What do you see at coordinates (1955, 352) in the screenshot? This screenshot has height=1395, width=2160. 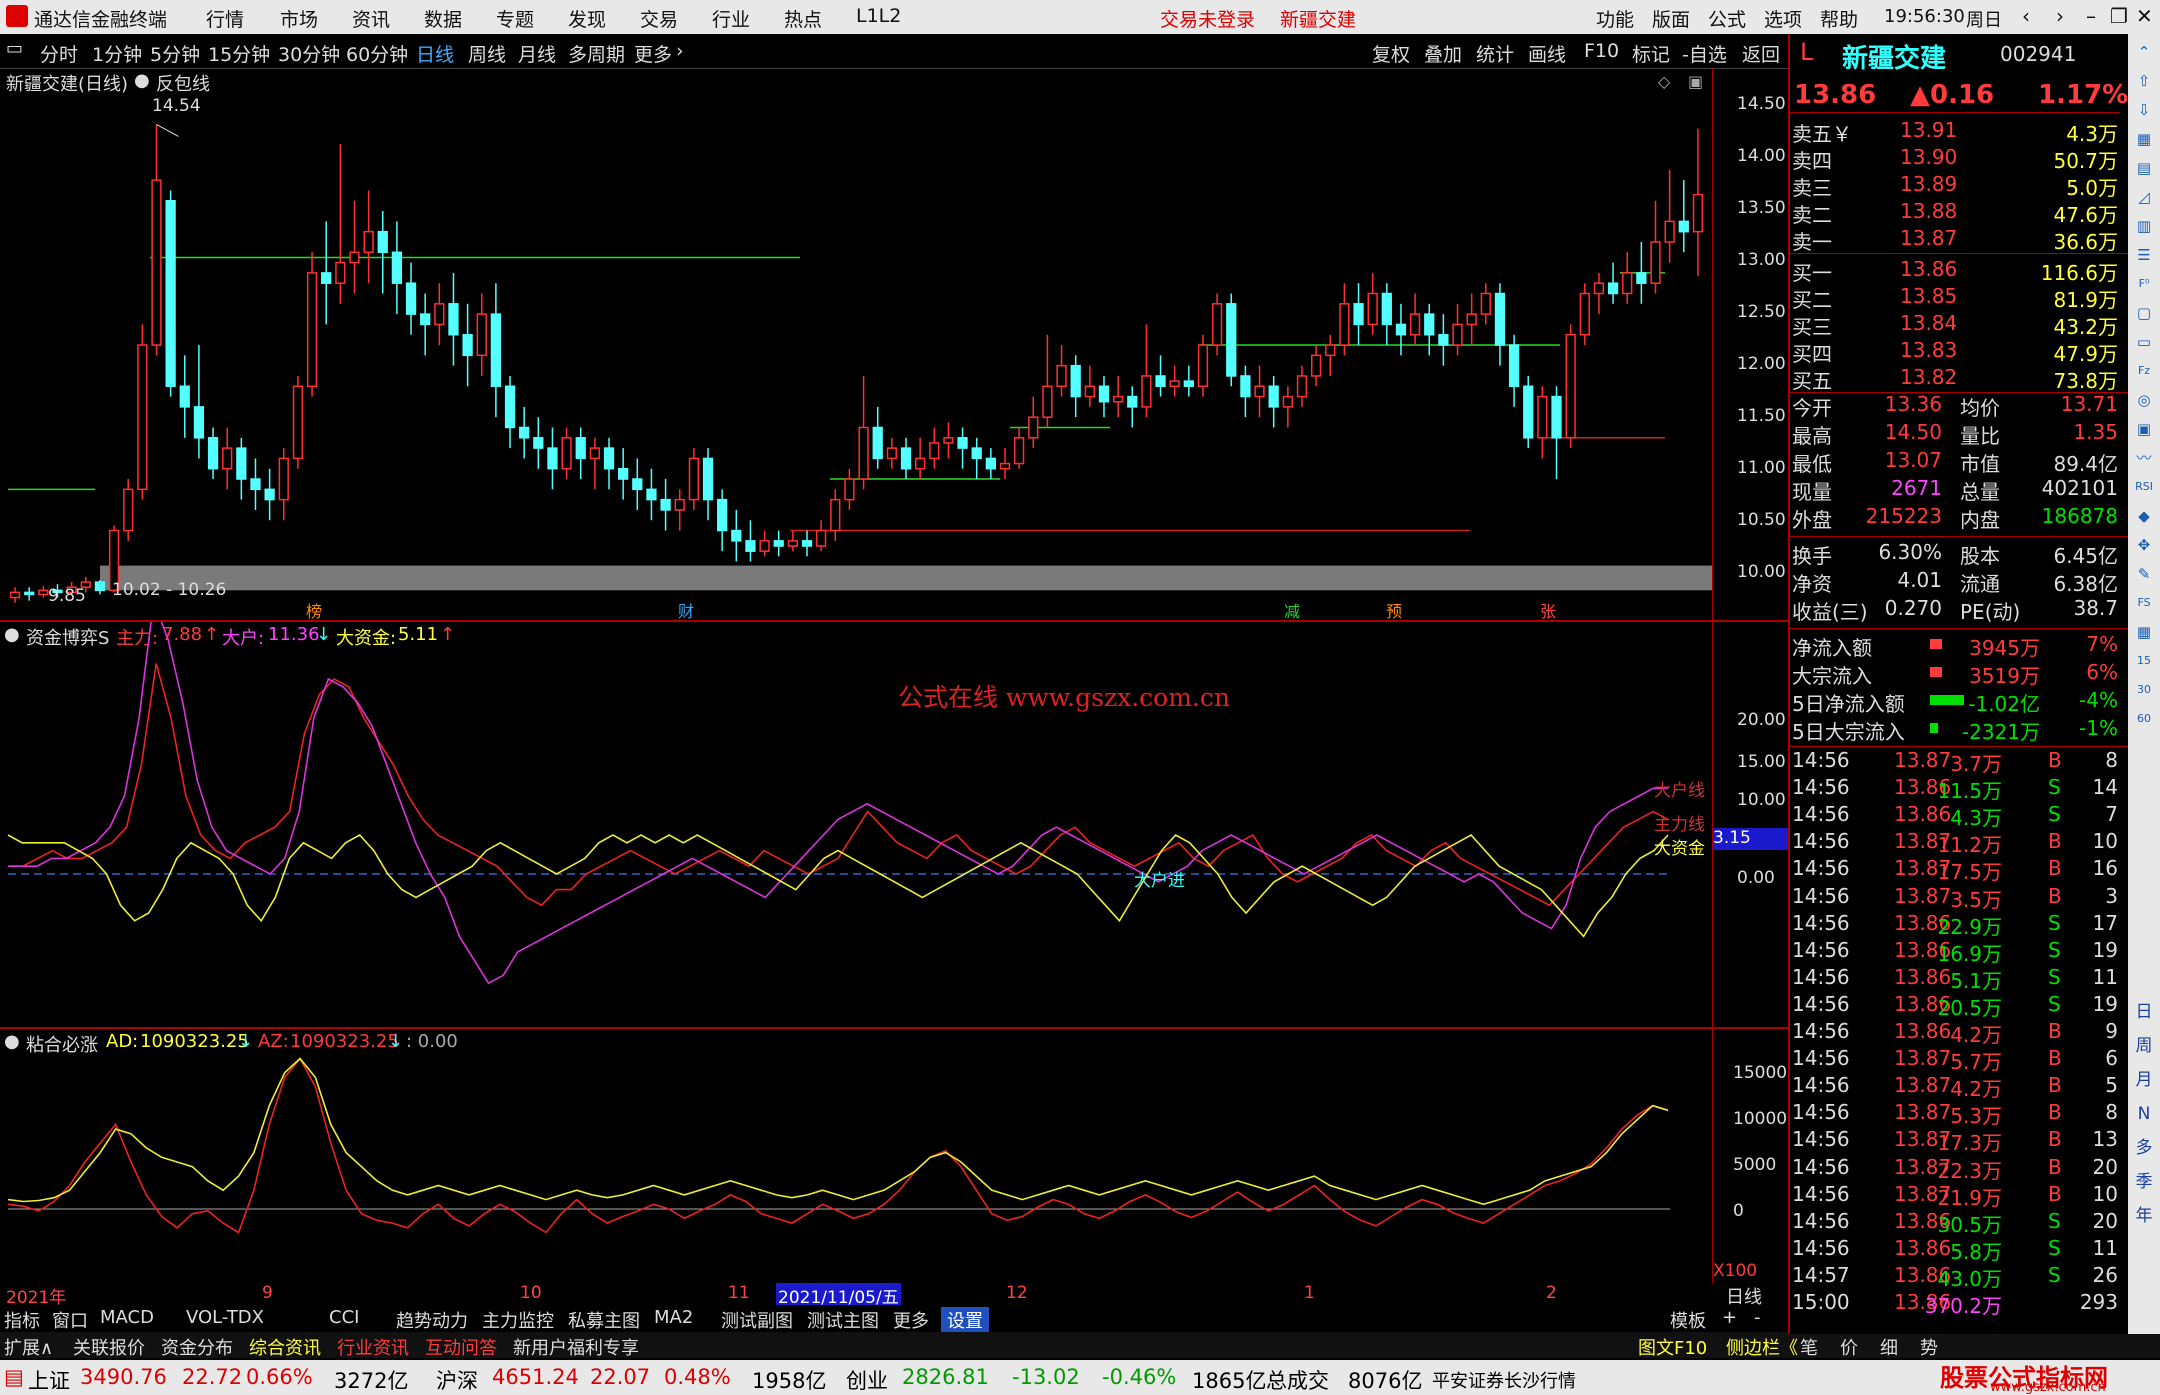 I see `bid-row: 买四 13.83 47.9万` at bounding box center [1955, 352].